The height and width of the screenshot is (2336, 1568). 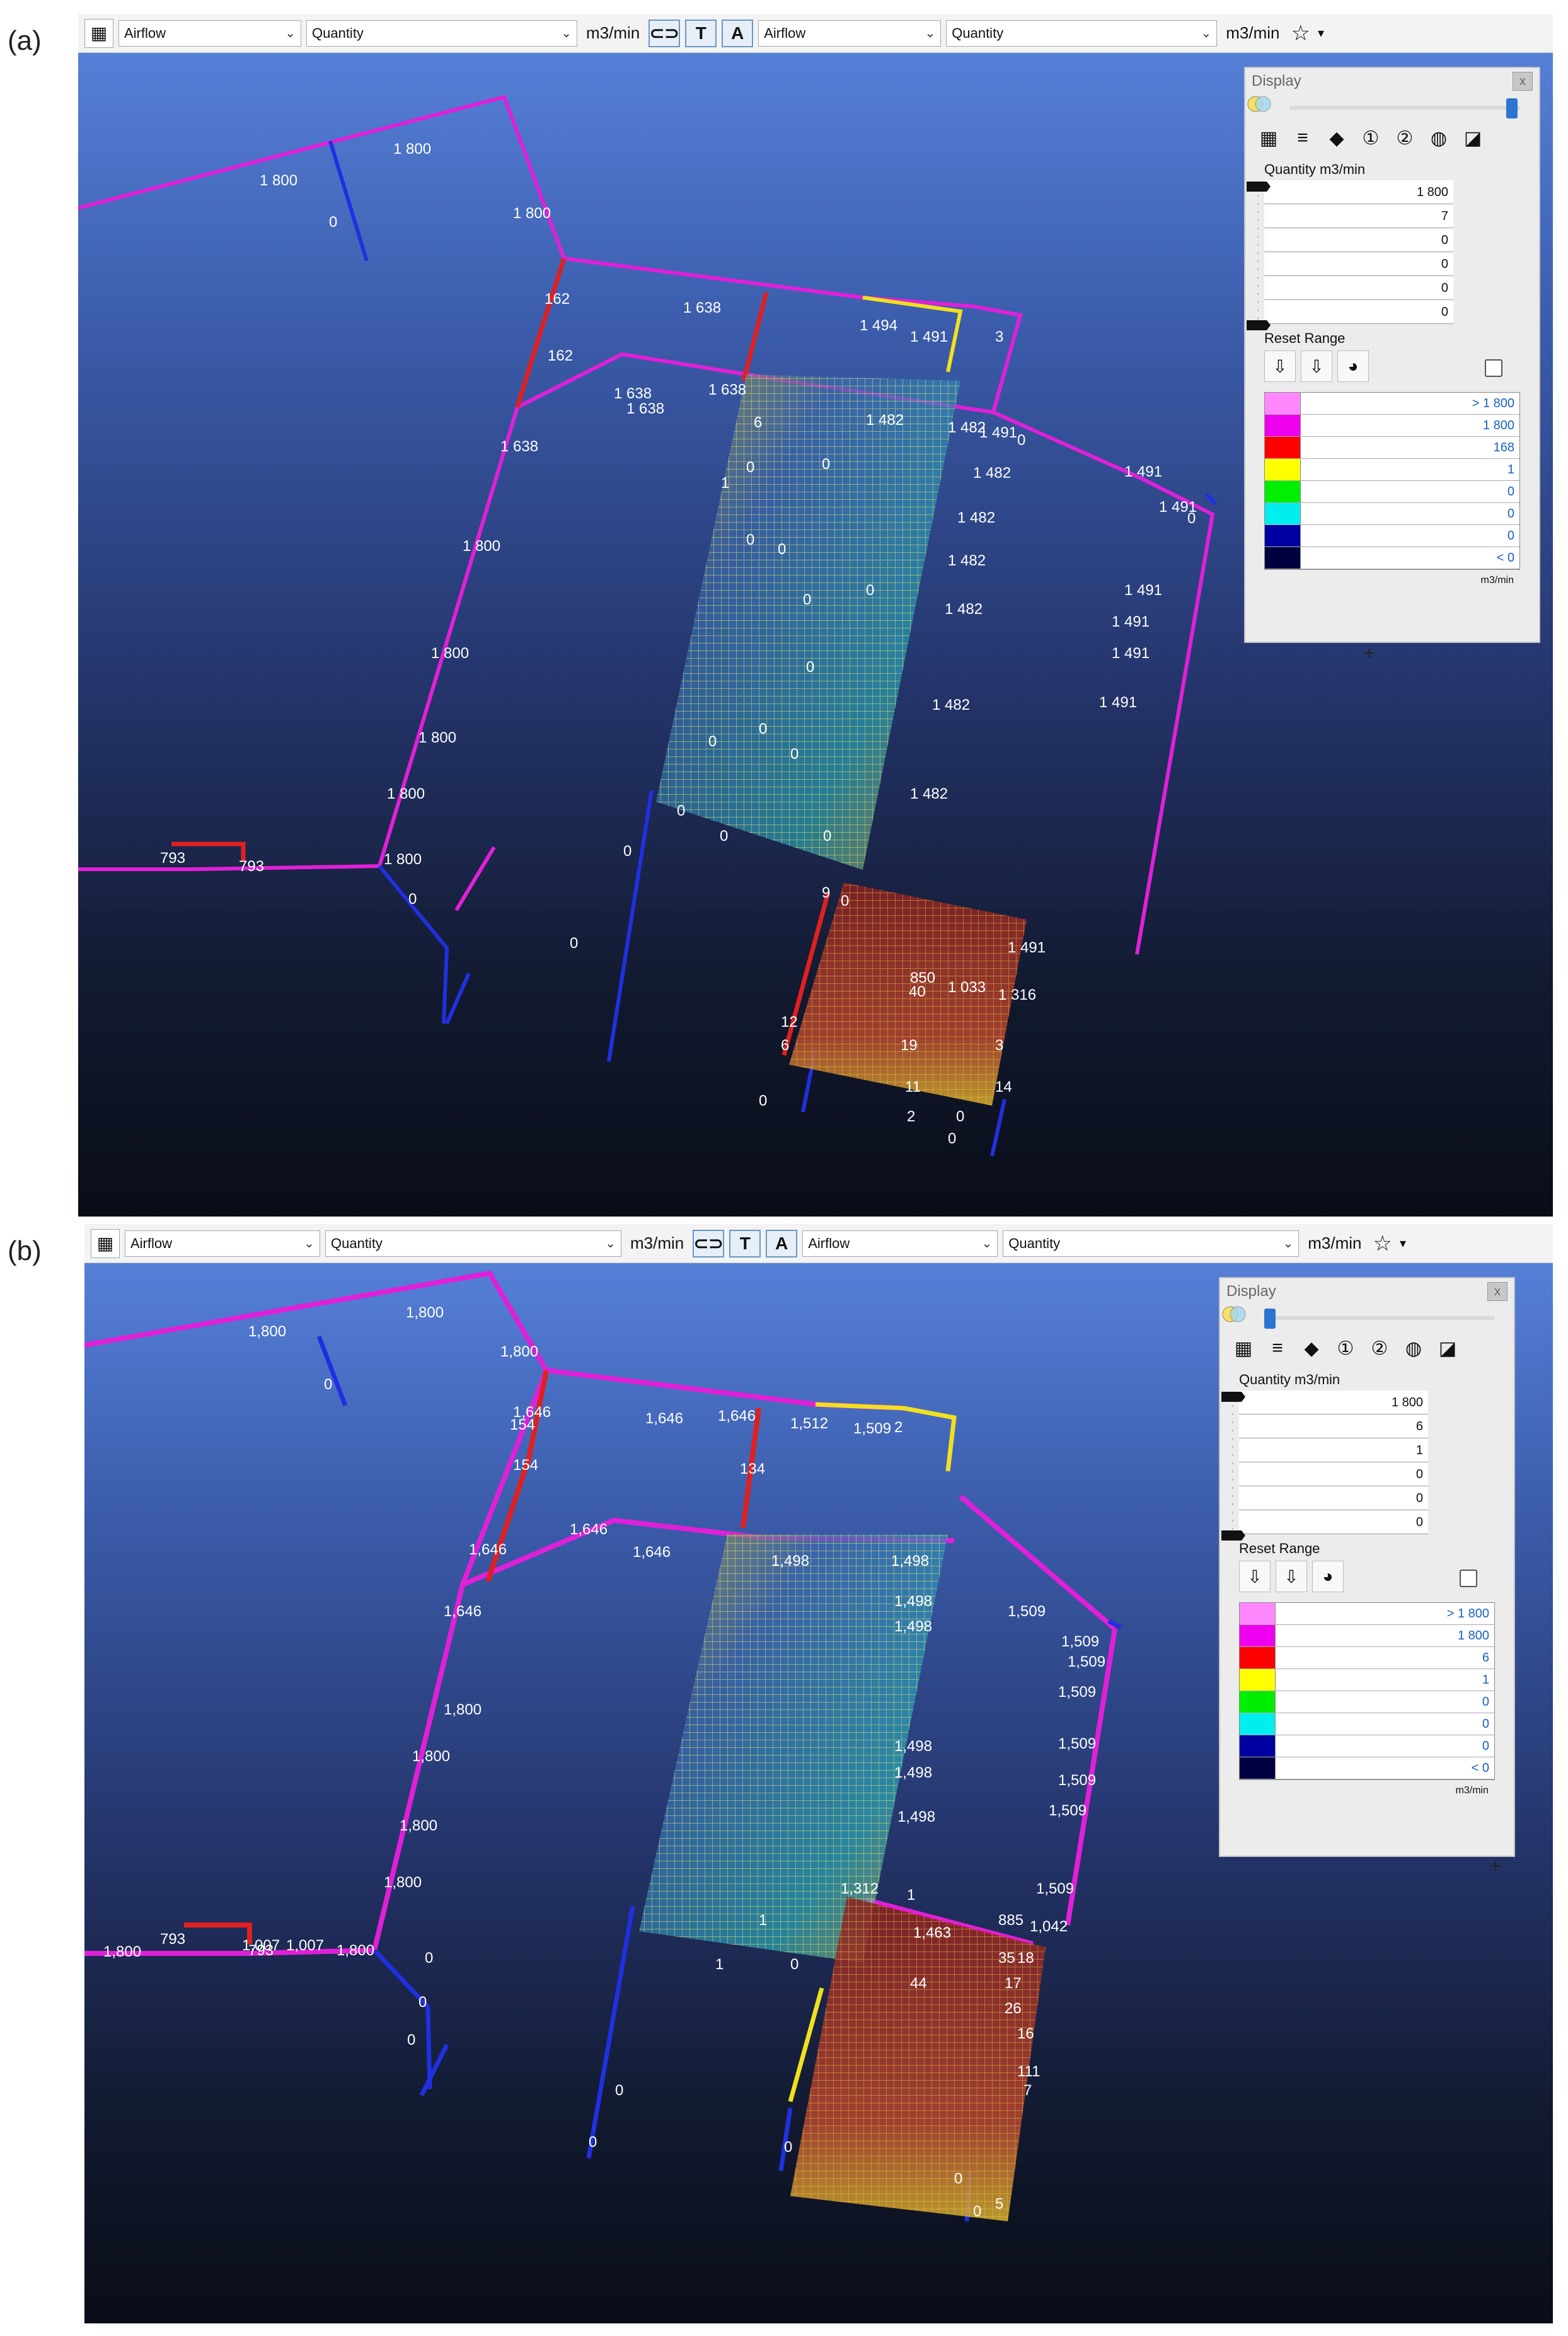 I want to click on airflow-label: 1,800, so click(x=431, y=1756).